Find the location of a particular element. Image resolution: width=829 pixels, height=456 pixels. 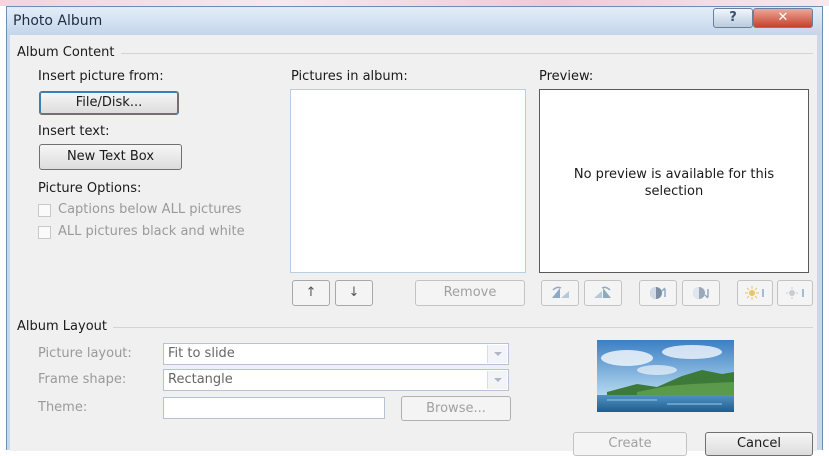

insert-picture-label: Insert picture from: is located at coordinates (101, 76).